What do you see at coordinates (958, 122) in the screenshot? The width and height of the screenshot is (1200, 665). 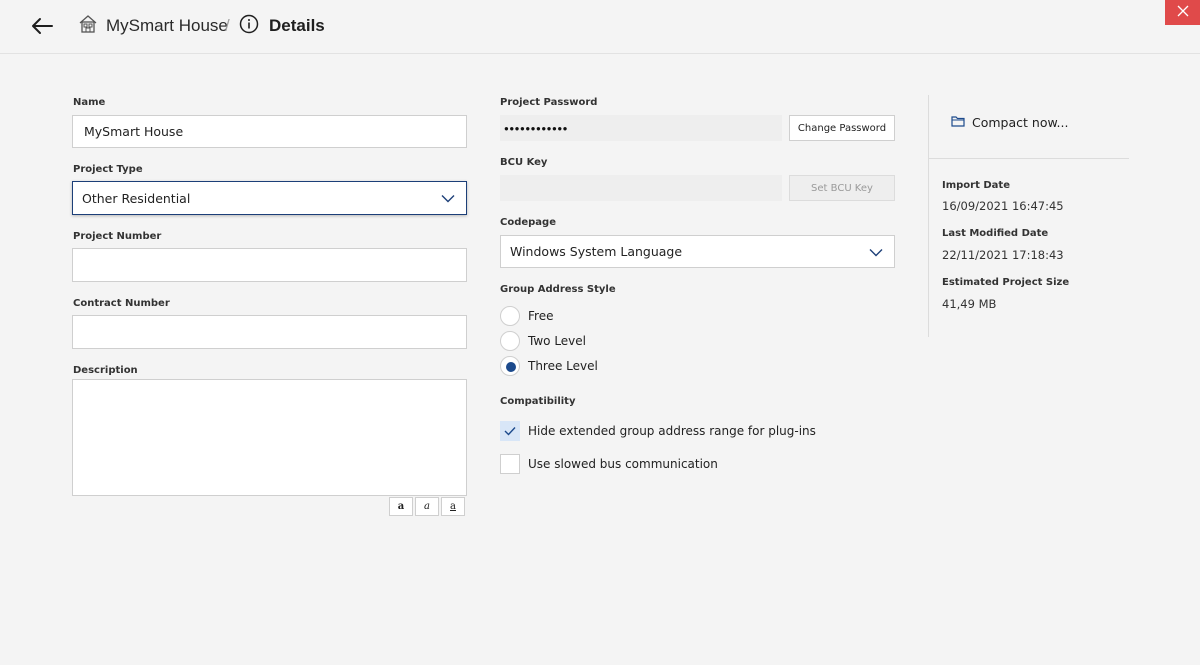 I see `folder-icon` at bounding box center [958, 122].